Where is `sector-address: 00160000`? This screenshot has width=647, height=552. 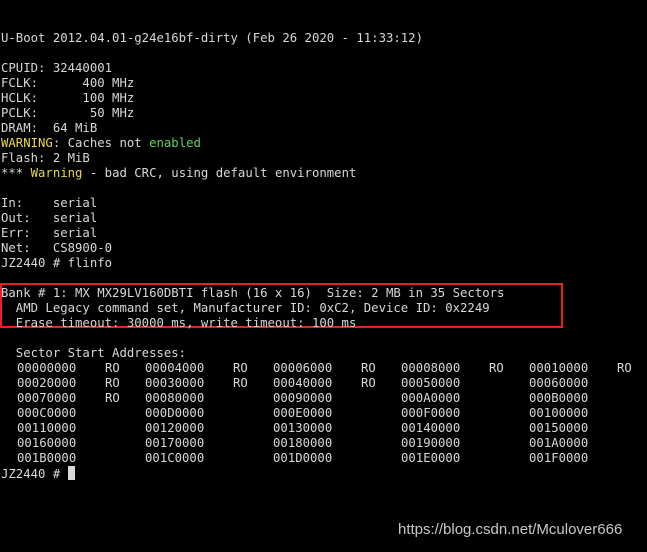
sector-address: 00160000 is located at coordinates (47, 443).